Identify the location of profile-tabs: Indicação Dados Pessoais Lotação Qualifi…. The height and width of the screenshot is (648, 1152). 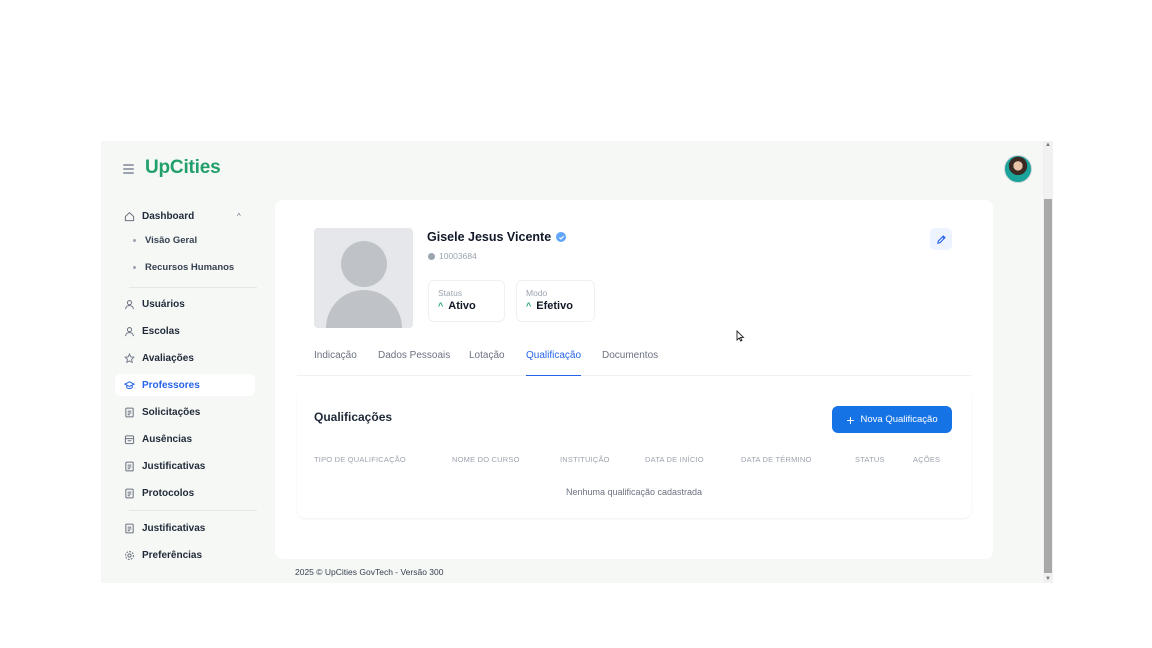
(634, 359).